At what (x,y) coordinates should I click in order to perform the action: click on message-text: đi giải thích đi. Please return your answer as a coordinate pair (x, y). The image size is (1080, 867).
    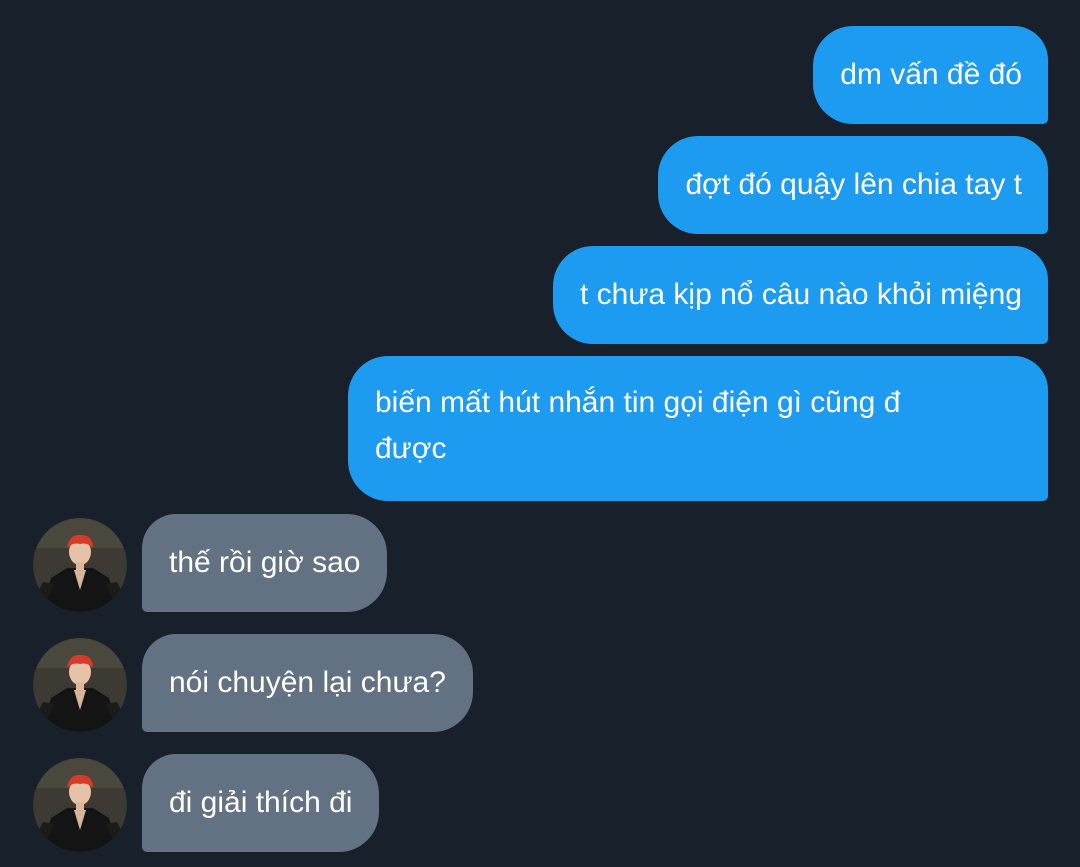
    Looking at the image, I should click on (261, 802).